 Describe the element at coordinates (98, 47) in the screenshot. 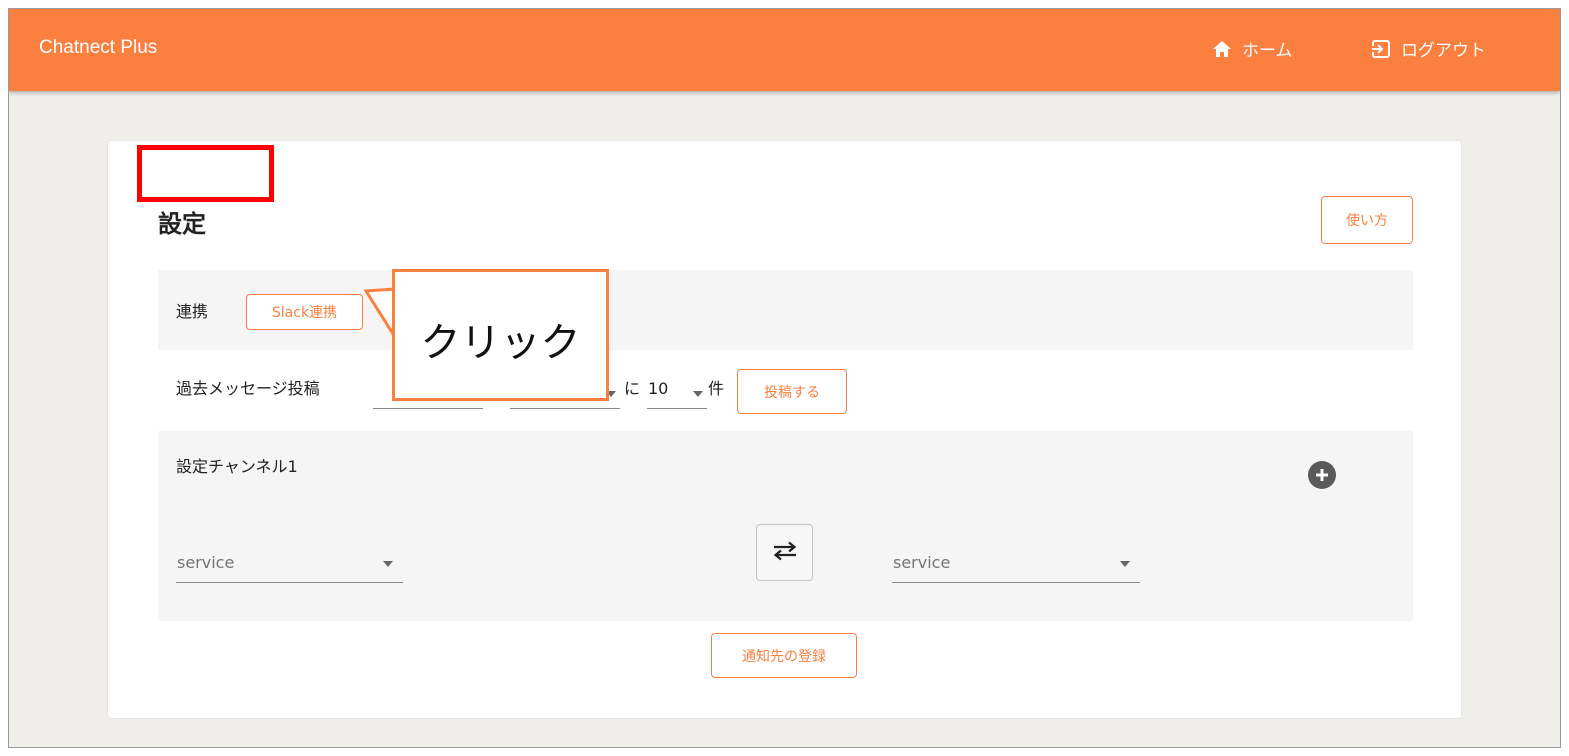

I see `app-title: Chatnect Plus` at that location.